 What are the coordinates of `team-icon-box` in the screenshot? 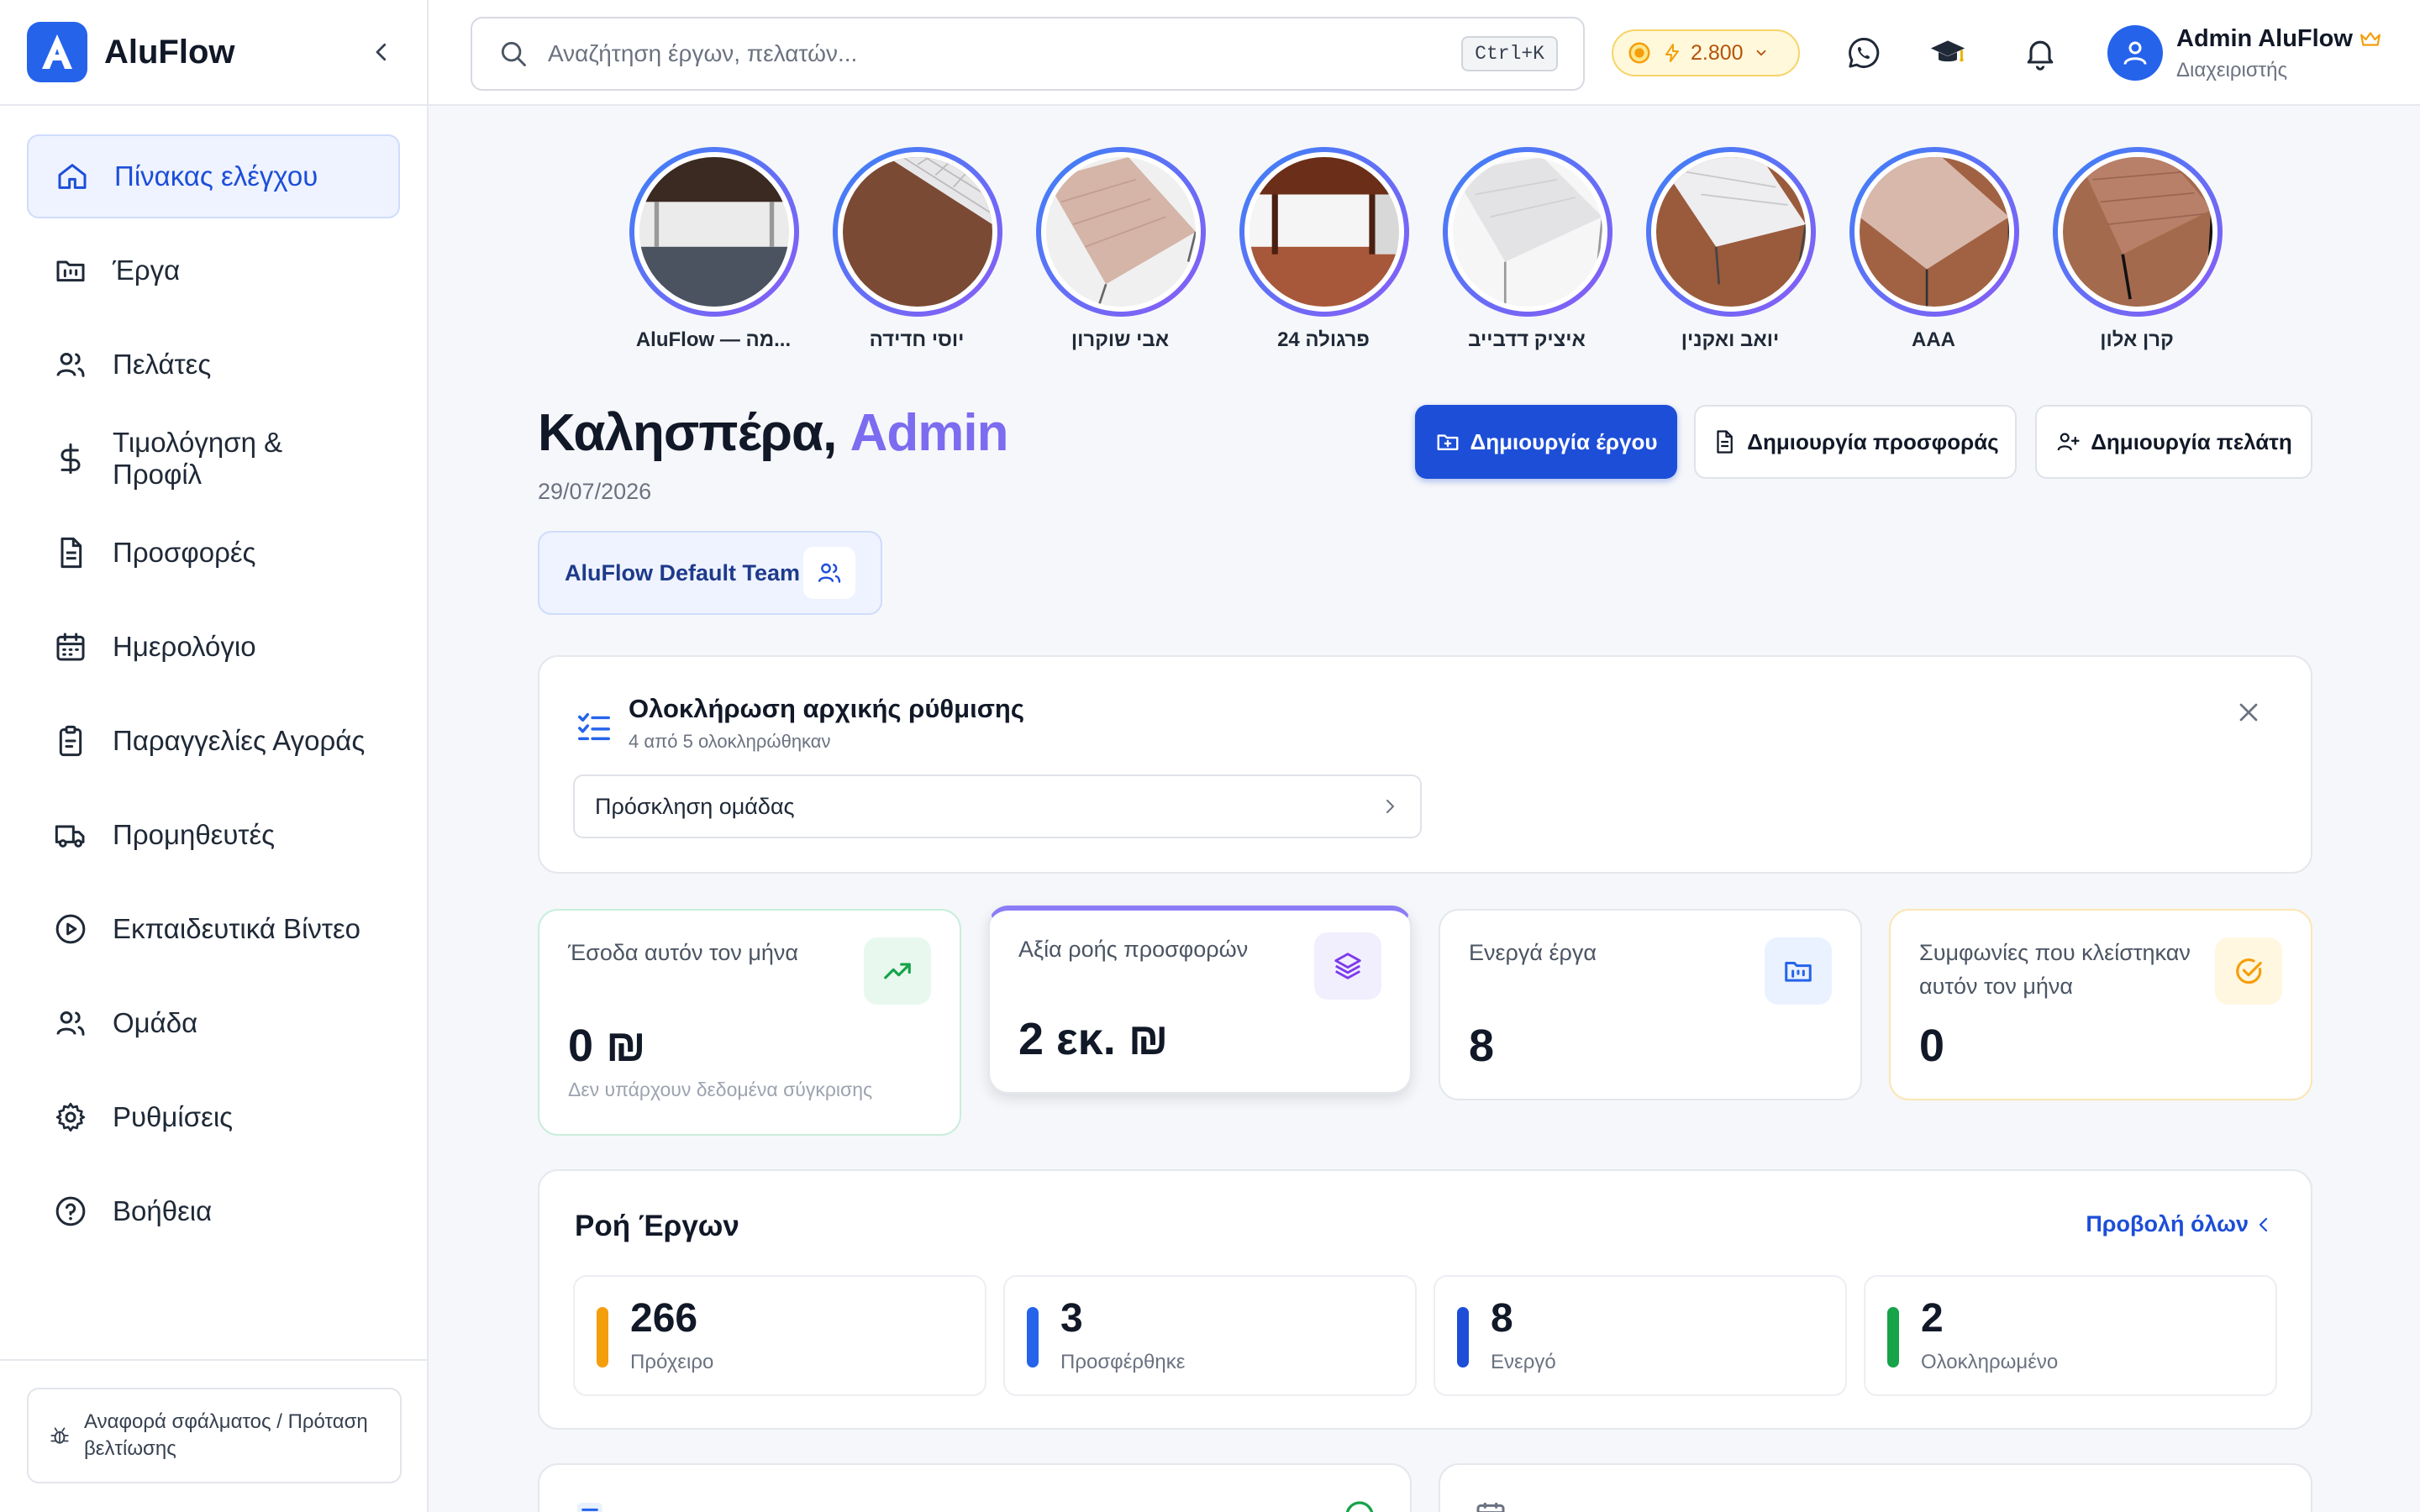 It's located at (829, 573).